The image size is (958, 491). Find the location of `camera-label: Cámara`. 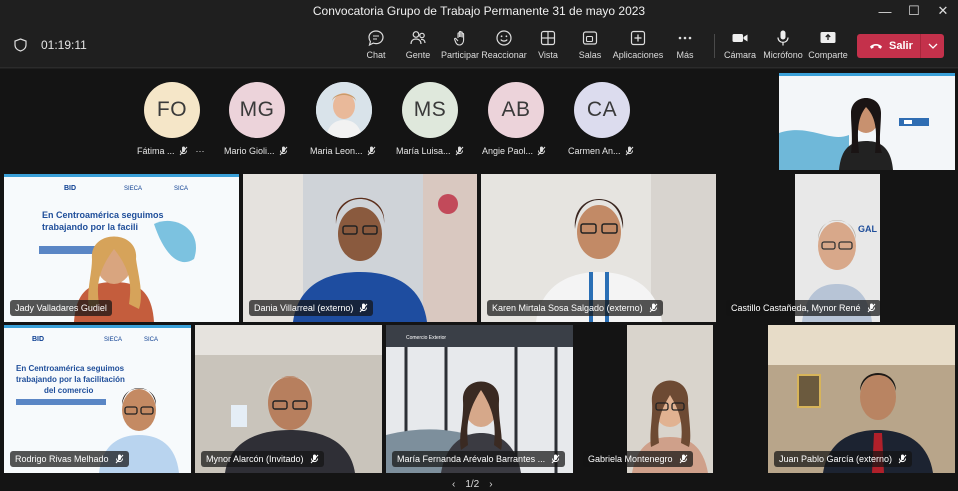

camera-label: Cámara is located at coordinates (739, 55).